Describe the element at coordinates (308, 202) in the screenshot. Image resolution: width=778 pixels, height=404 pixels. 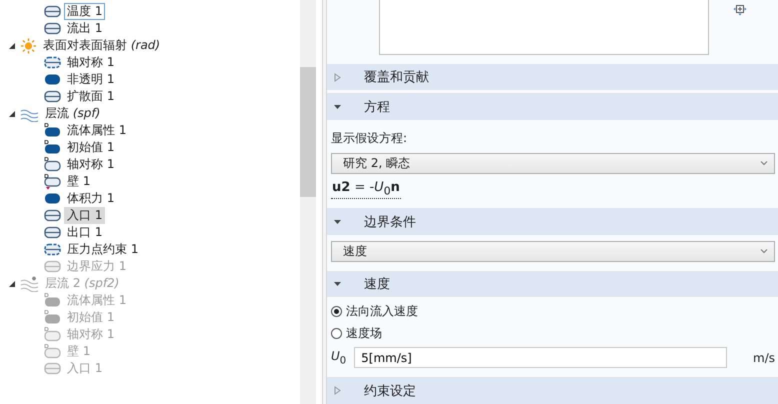
I see `scrollbar` at that location.